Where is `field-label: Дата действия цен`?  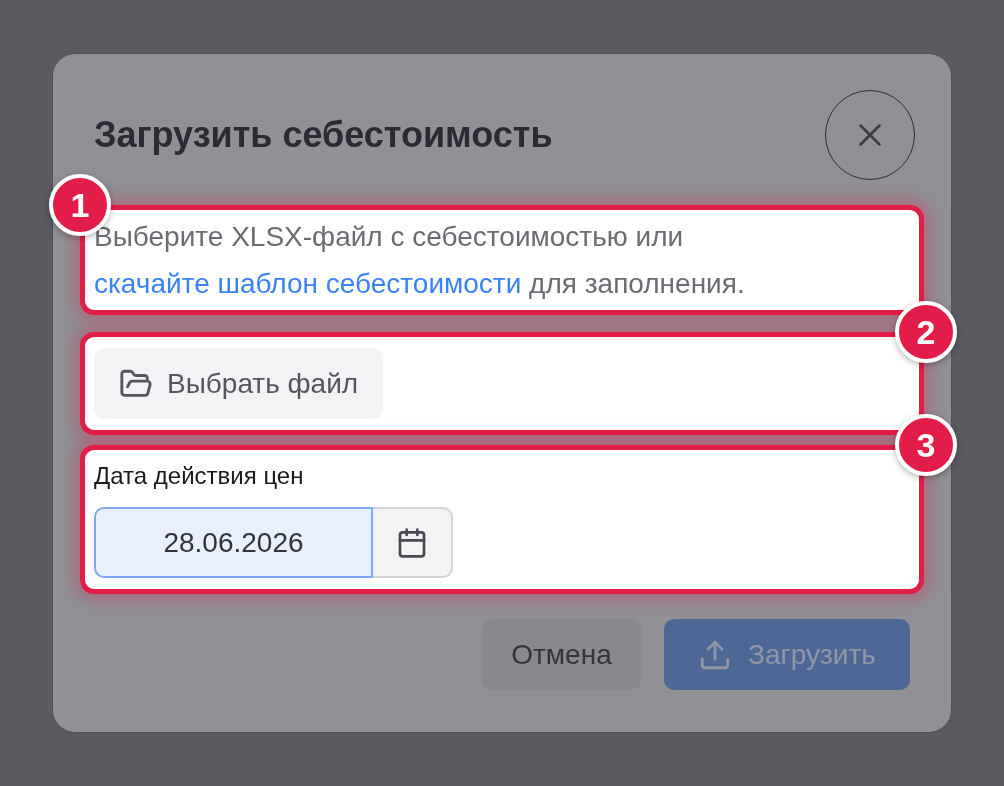 field-label: Дата действия цен is located at coordinates (199, 476).